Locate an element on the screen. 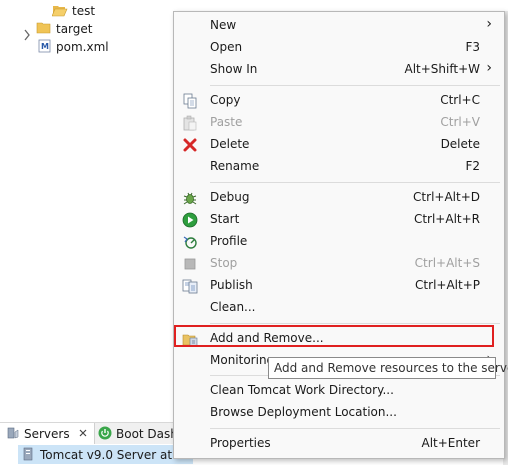 The height and width of the screenshot is (465, 508). tree-item-target: target is located at coordinates (64, 29).